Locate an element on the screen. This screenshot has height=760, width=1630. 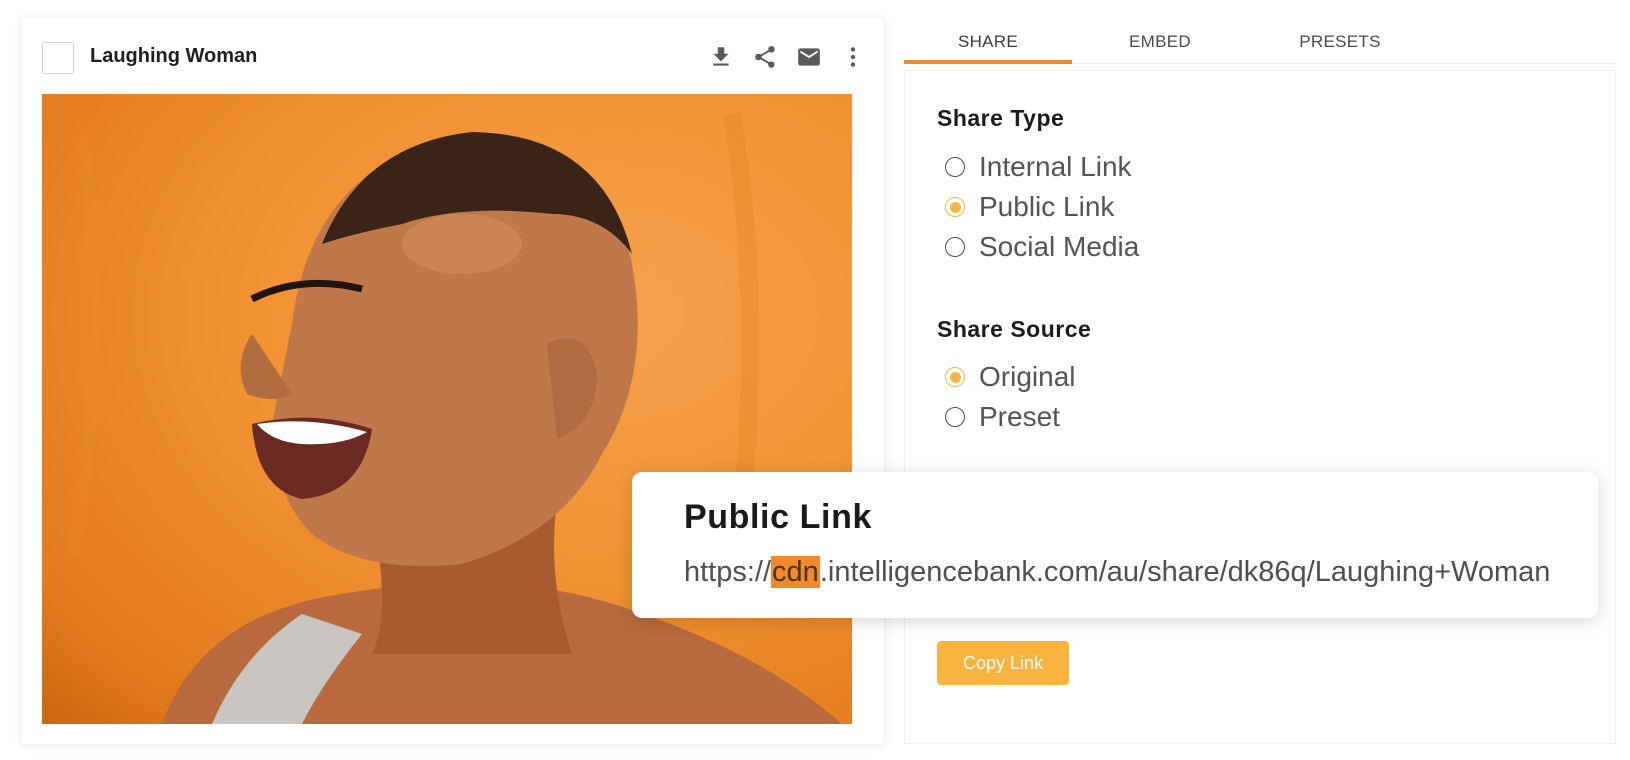
radio-internal-link: Internal Link is located at coordinates (1038, 167).